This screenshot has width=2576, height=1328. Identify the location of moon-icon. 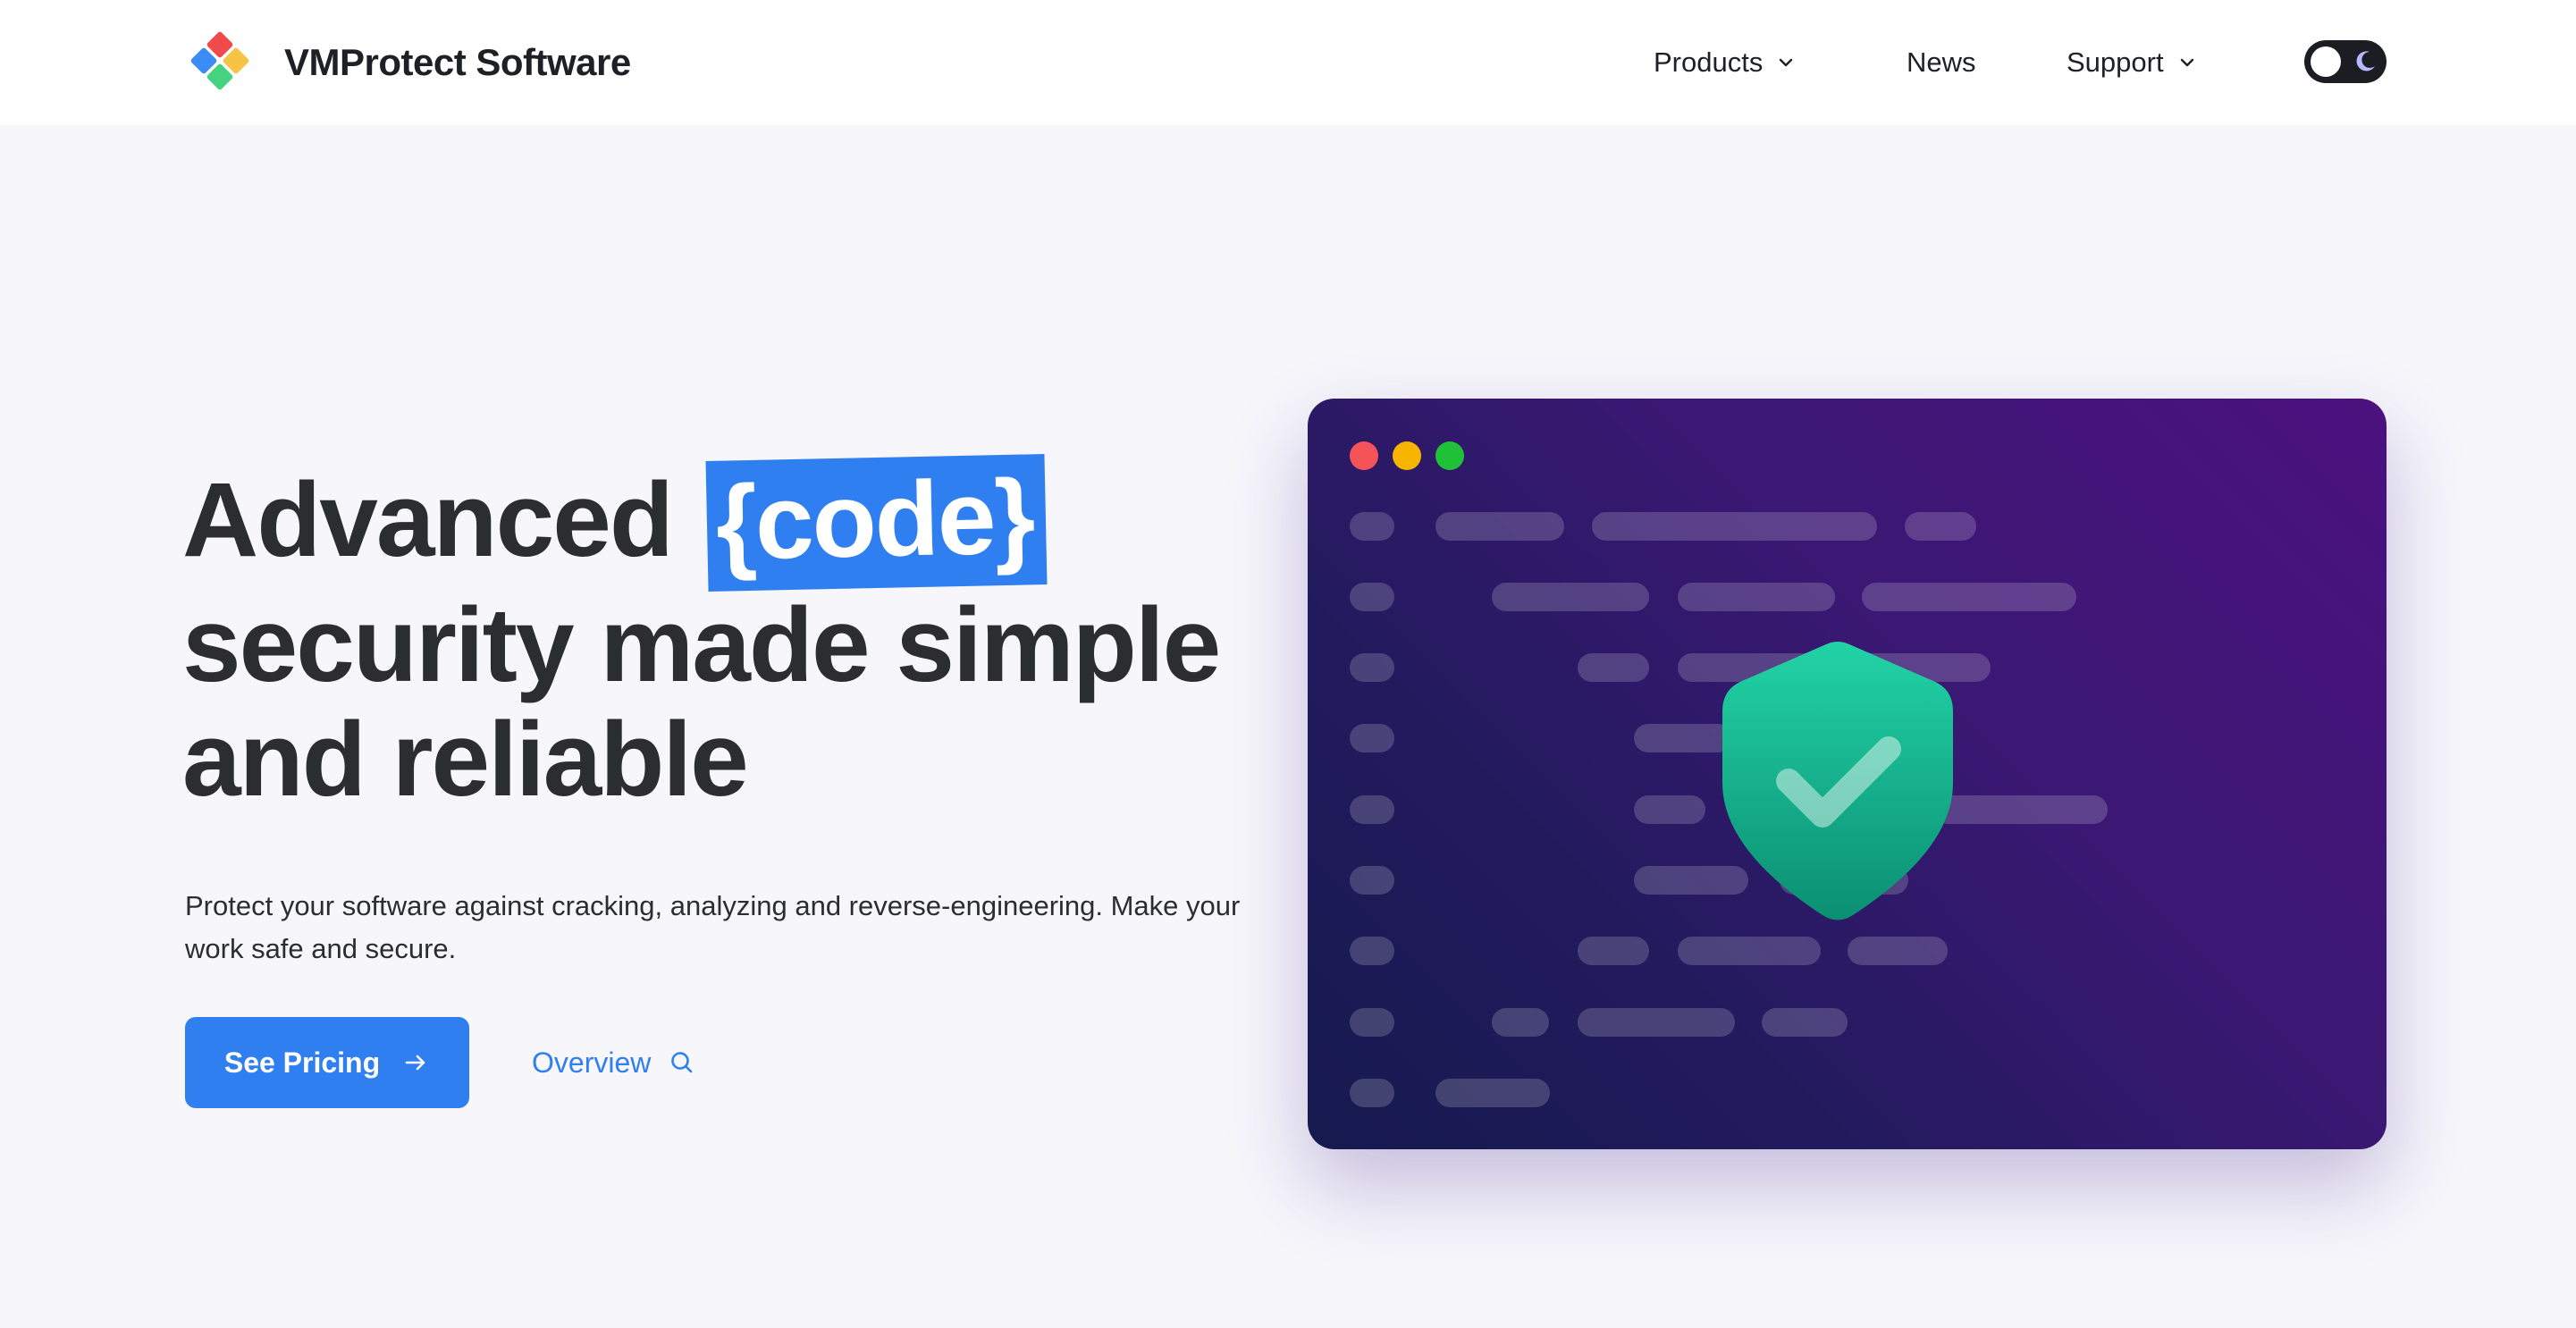
(2365, 61).